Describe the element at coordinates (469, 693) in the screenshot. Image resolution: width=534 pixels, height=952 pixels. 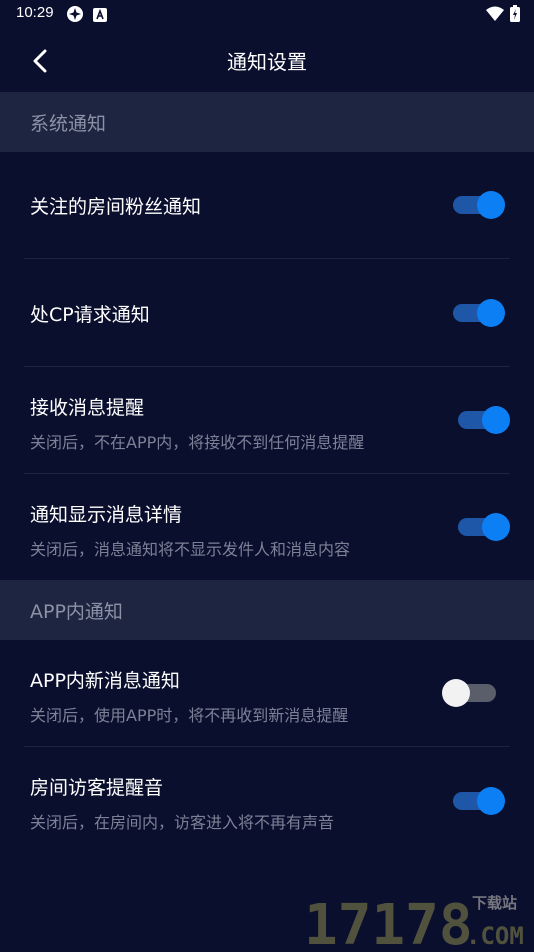
I see `toggle-in-app-messages` at that location.